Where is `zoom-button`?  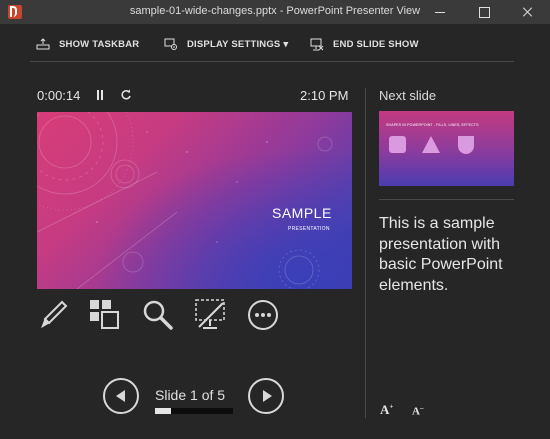 zoom-button is located at coordinates (158, 315).